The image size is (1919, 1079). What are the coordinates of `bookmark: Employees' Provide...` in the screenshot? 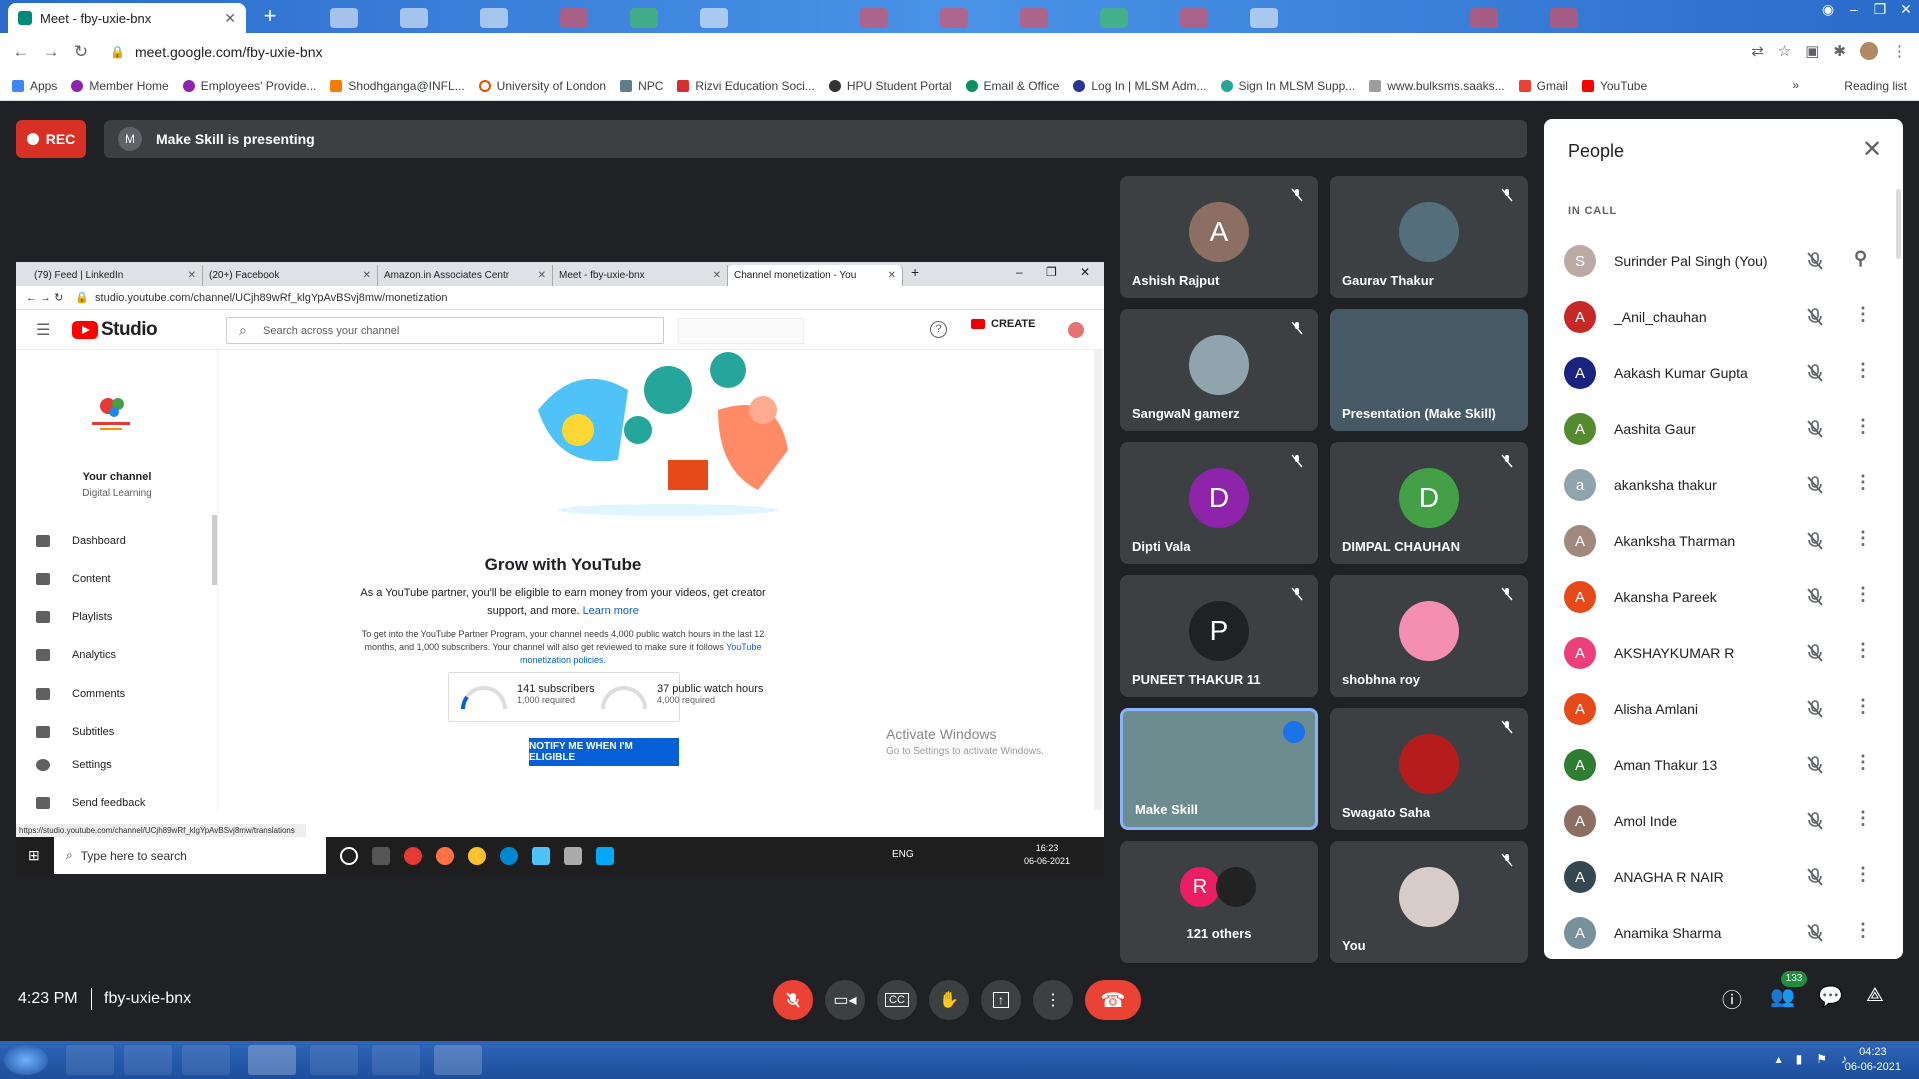 It's located at (249, 86).